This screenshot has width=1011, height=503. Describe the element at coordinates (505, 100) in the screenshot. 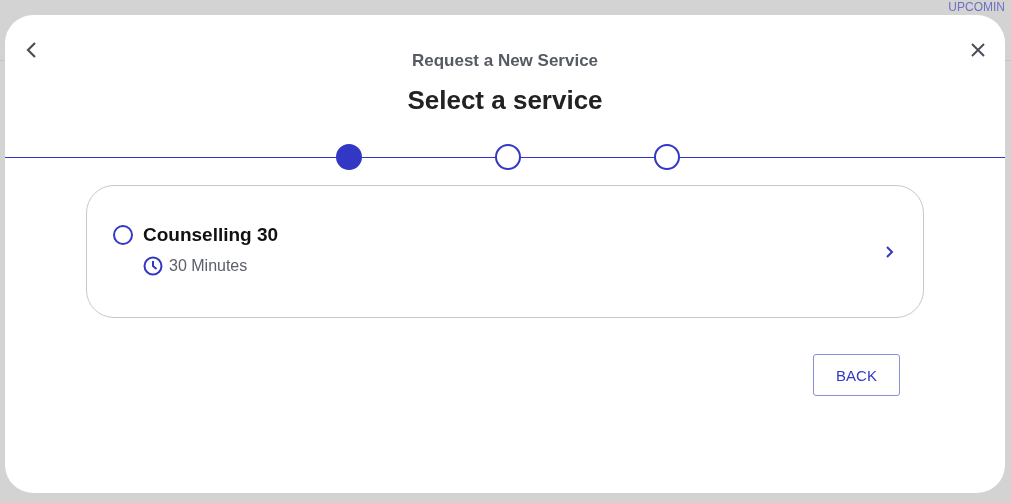

I see `dialog-title: Select a service` at that location.